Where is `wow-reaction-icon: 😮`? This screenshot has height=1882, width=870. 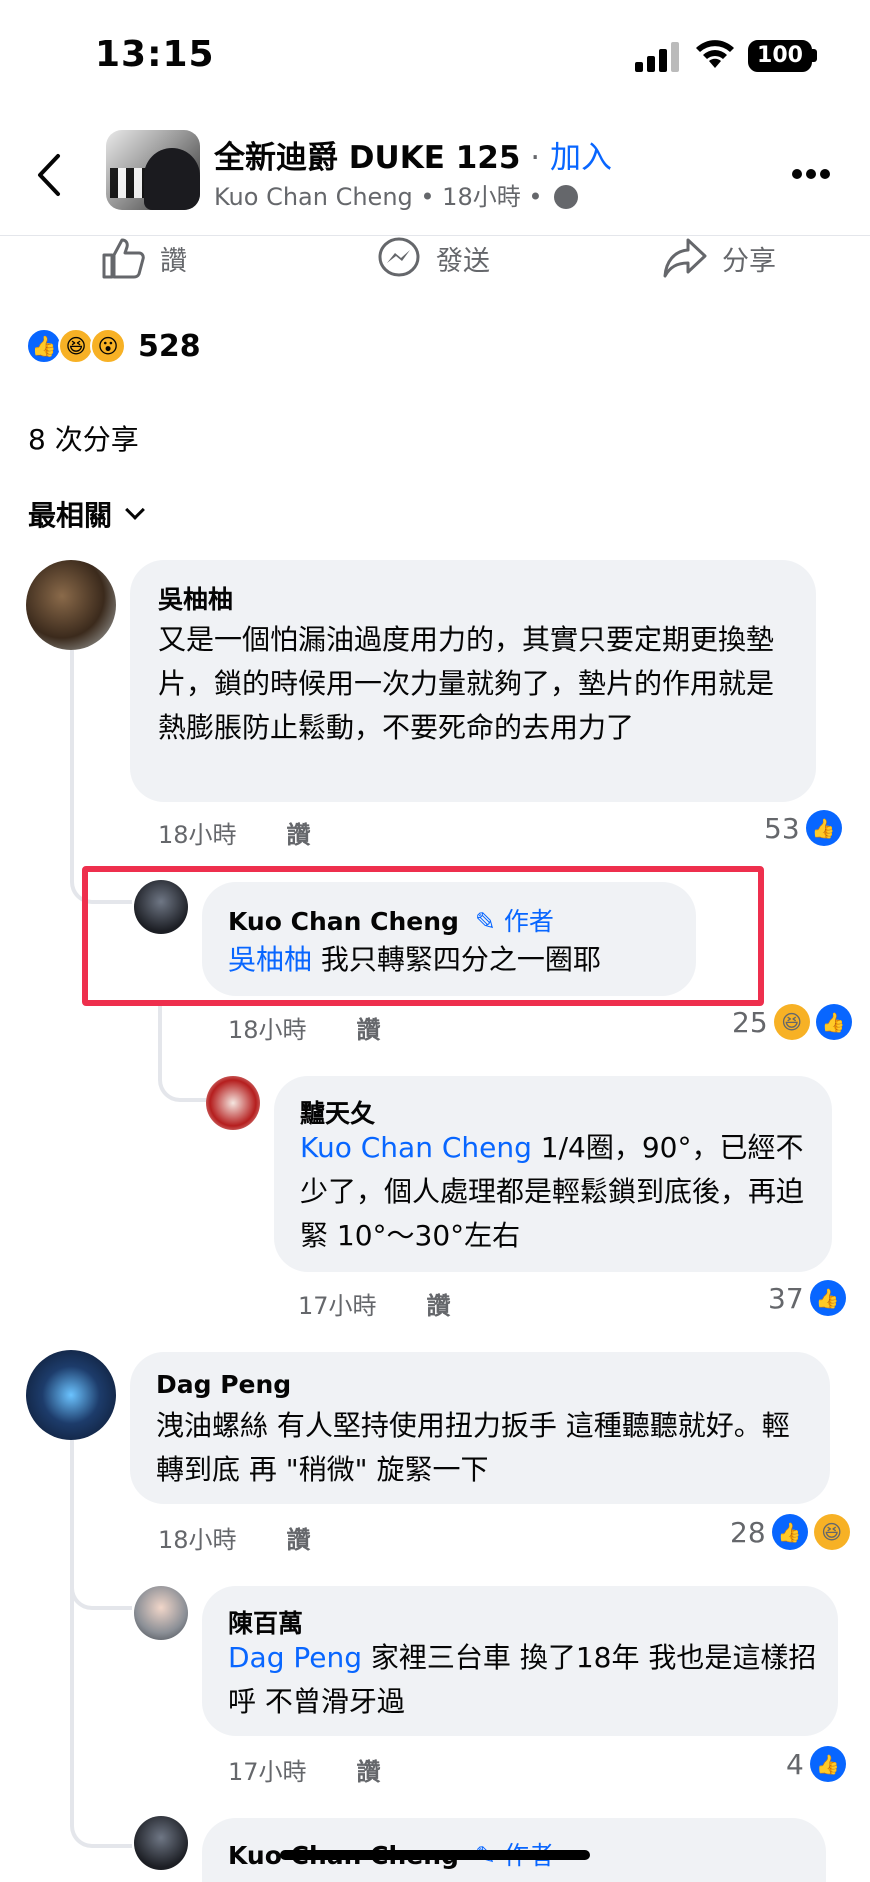
wow-reaction-icon: 😮 is located at coordinates (108, 346).